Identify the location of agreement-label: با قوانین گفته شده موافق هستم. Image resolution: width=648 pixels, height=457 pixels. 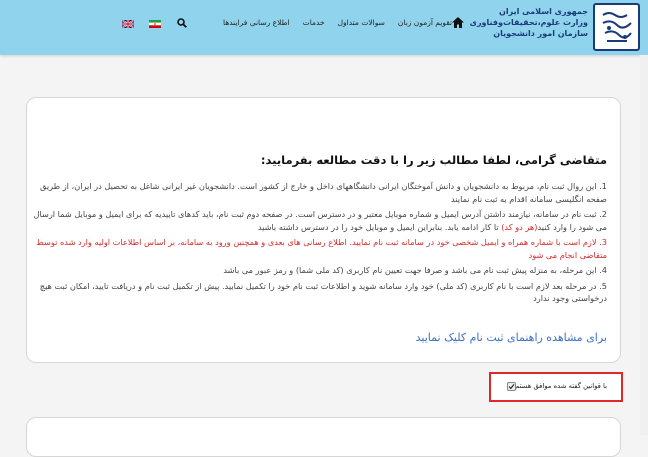
(561, 386).